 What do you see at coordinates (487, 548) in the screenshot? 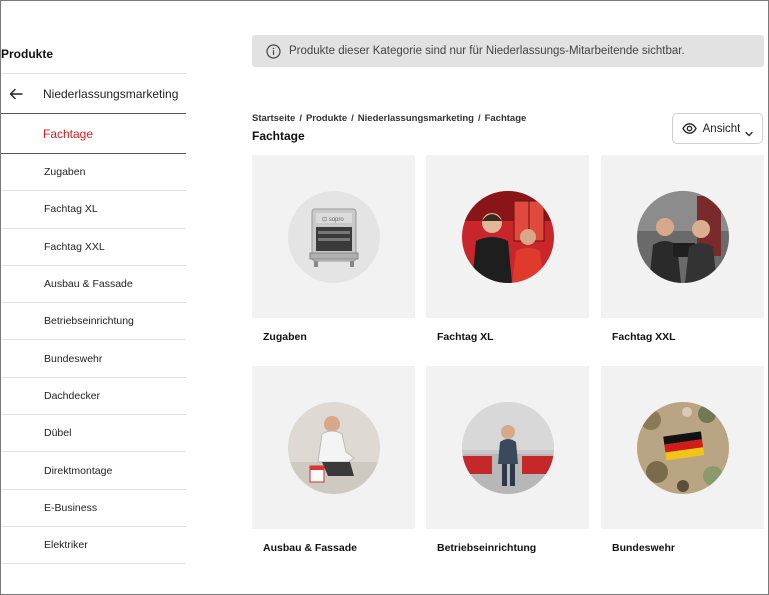
I see `card-label: Betriebseinrichtung` at bounding box center [487, 548].